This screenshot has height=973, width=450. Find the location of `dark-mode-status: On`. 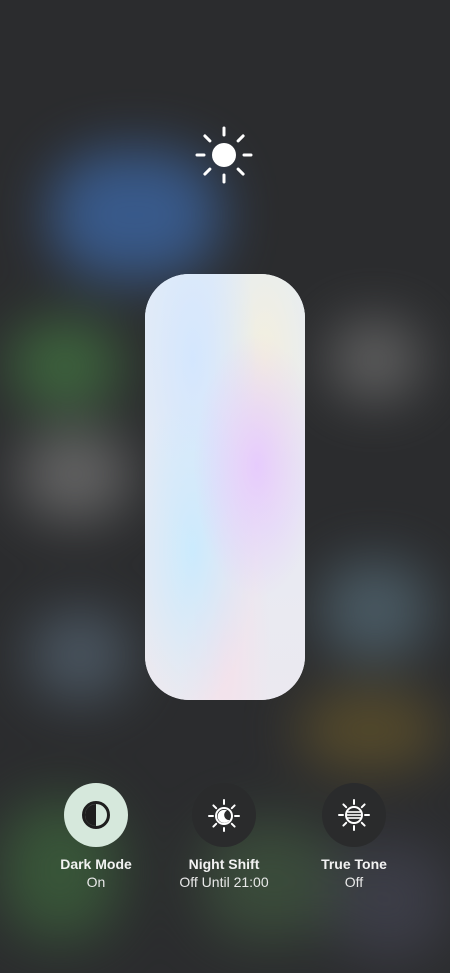

dark-mode-status: On is located at coordinates (96, 882).